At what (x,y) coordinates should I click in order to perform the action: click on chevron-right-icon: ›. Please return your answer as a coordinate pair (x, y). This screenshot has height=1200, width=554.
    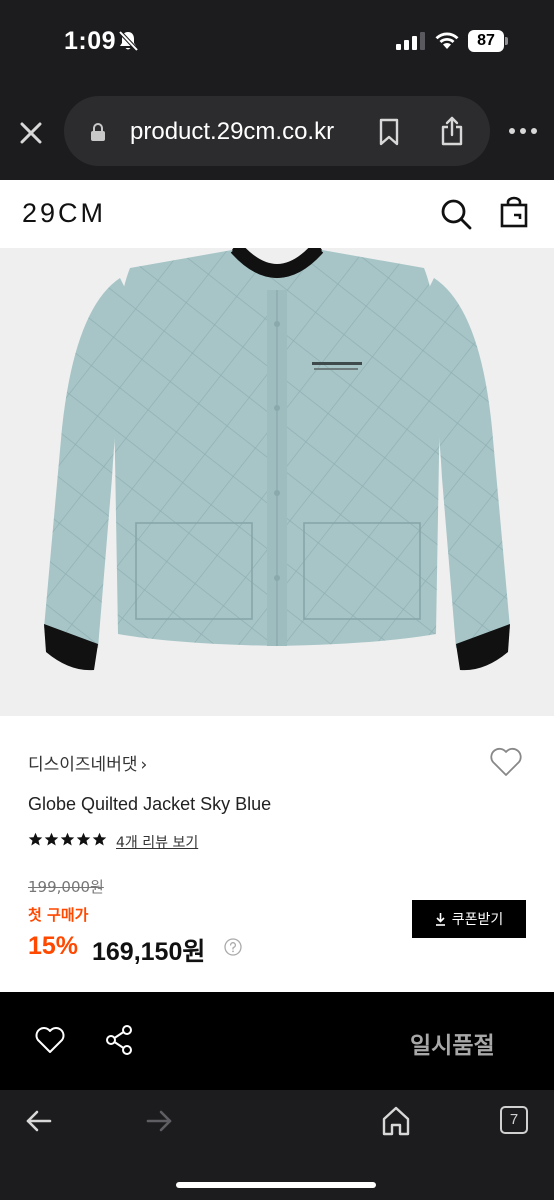
    Looking at the image, I should click on (144, 765).